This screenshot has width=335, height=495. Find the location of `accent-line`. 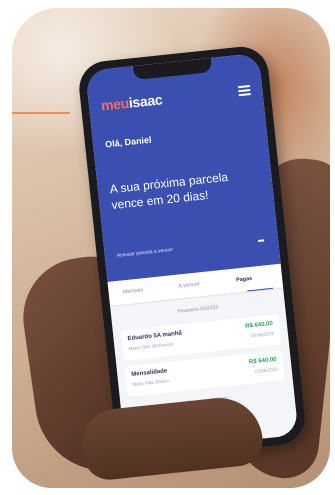

accent-line is located at coordinates (41, 113).